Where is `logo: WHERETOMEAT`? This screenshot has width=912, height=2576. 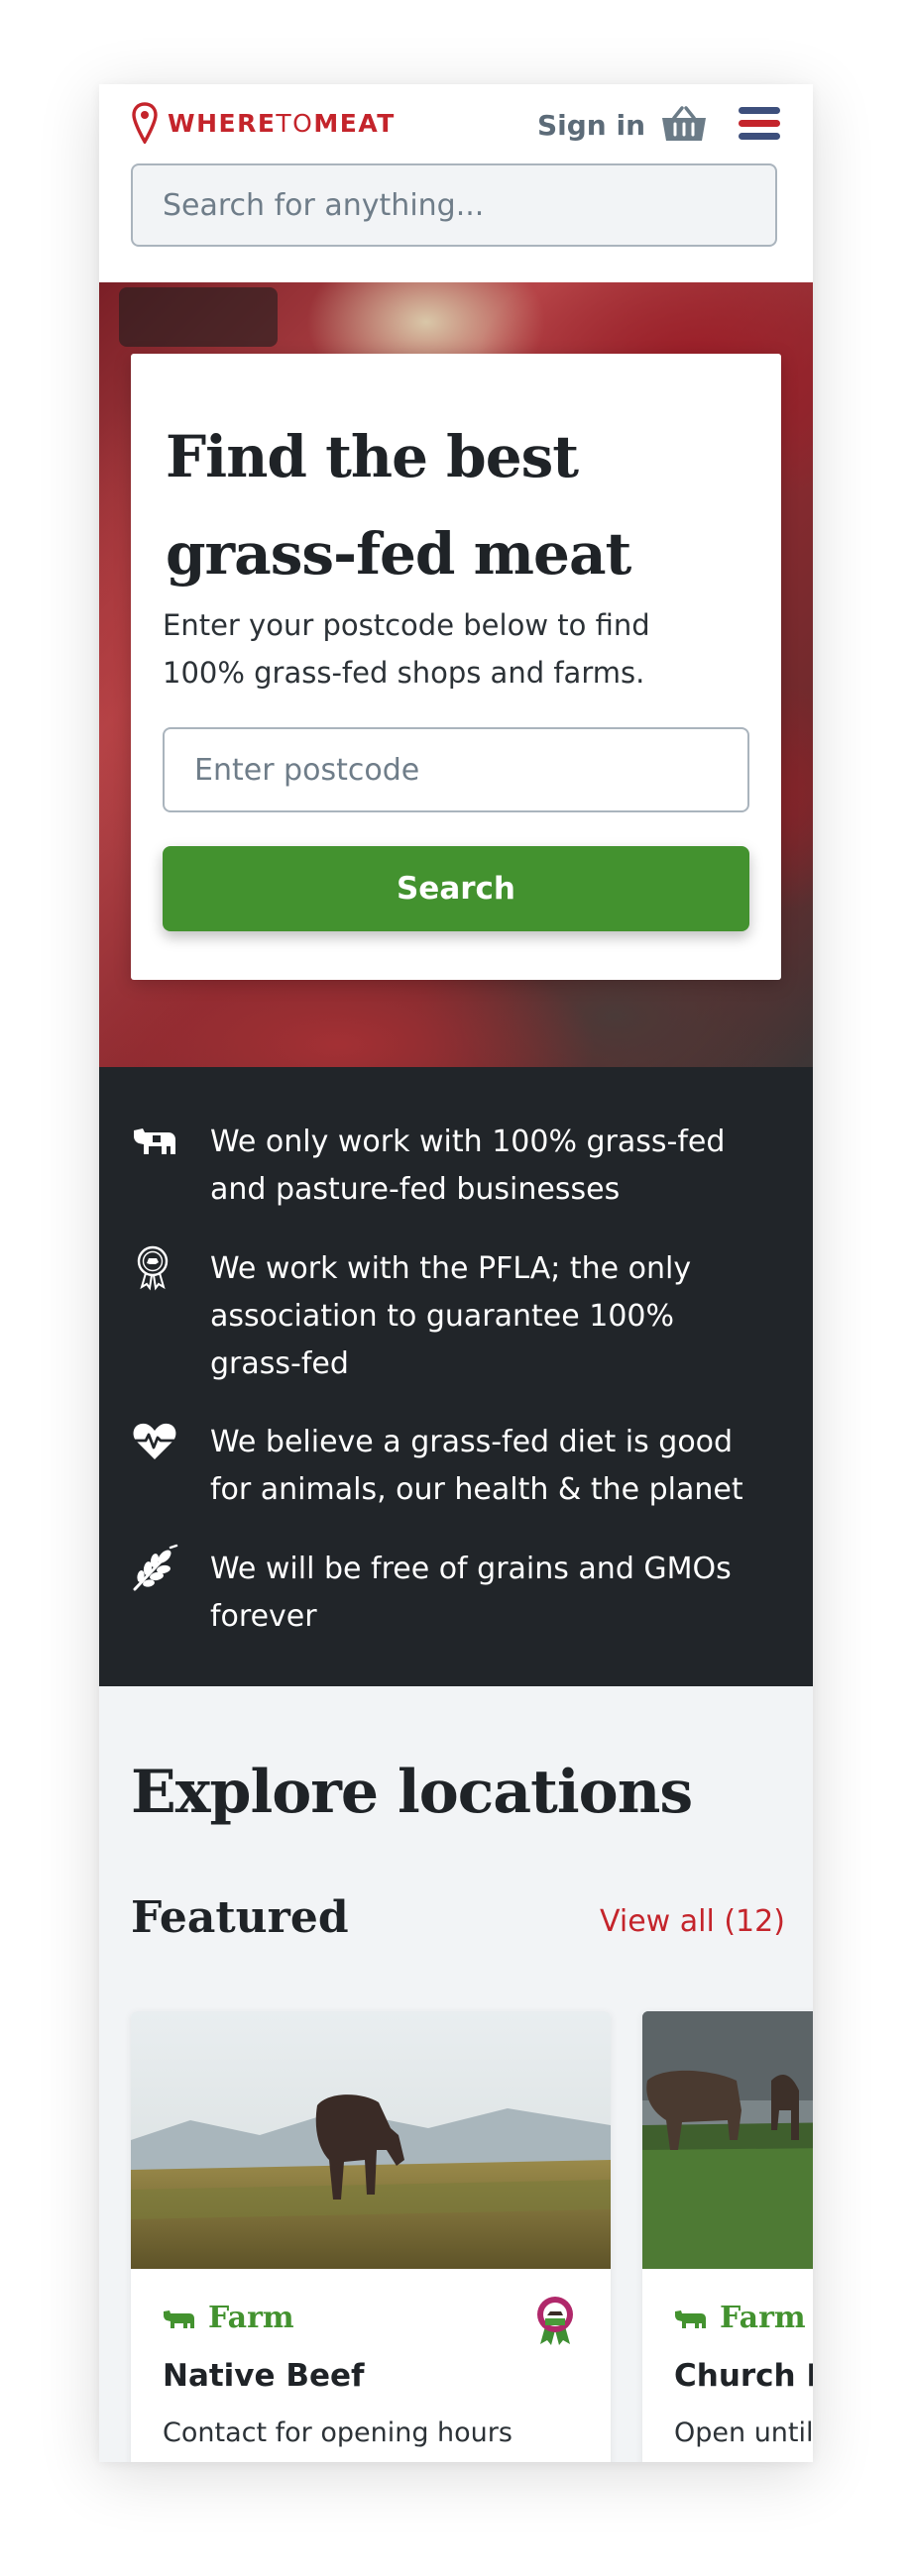 logo: WHERETOMEAT is located at coordinates (264, 123).